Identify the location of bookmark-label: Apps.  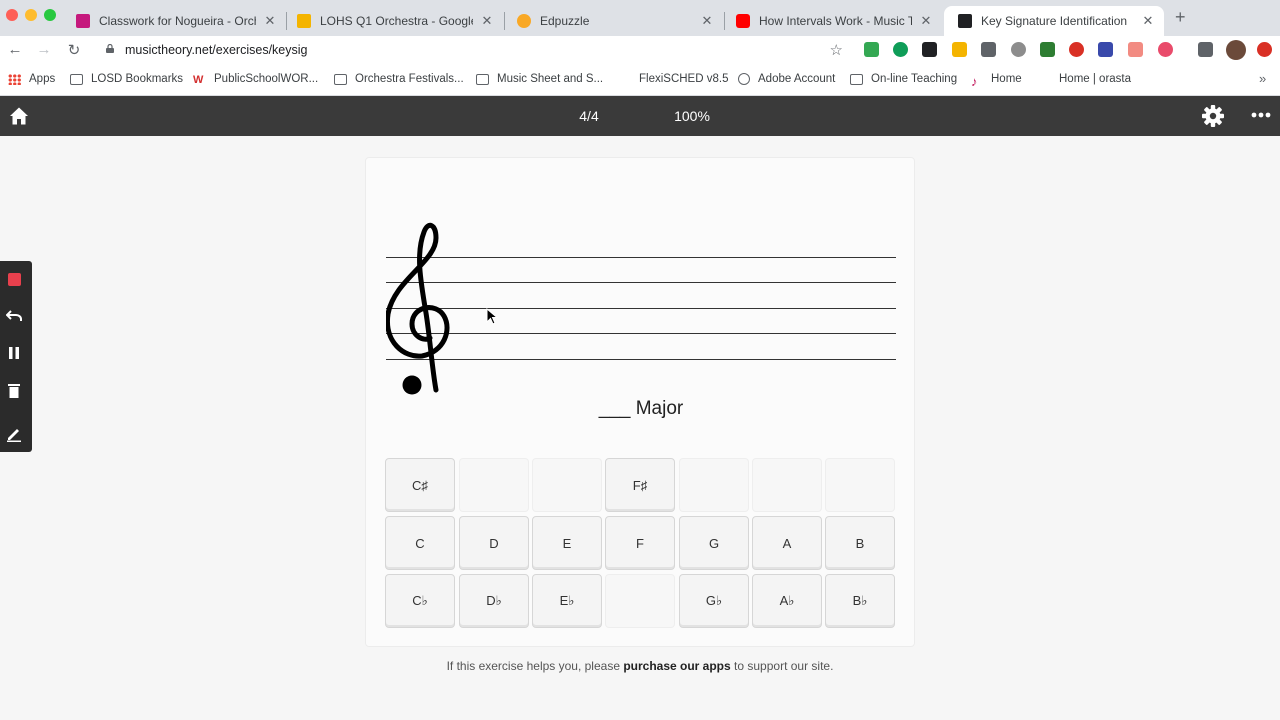
(42, 79).